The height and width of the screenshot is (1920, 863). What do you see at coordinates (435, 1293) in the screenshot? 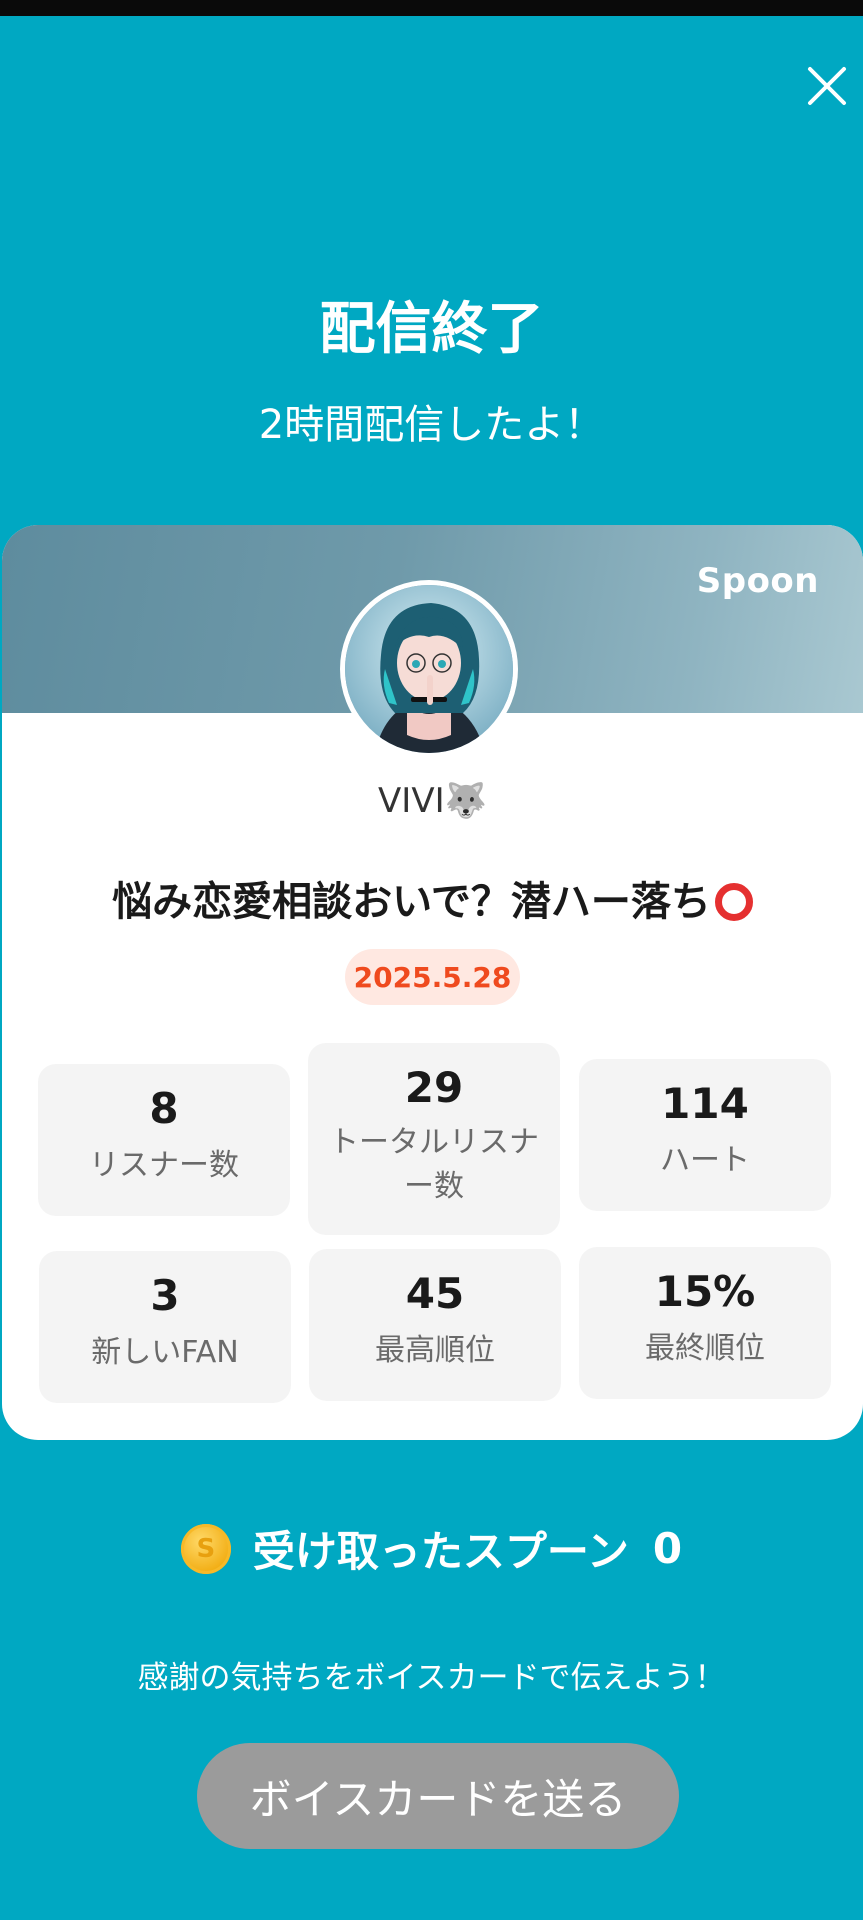
I see `stat-value: 45` at bounding box center [435, 1293].